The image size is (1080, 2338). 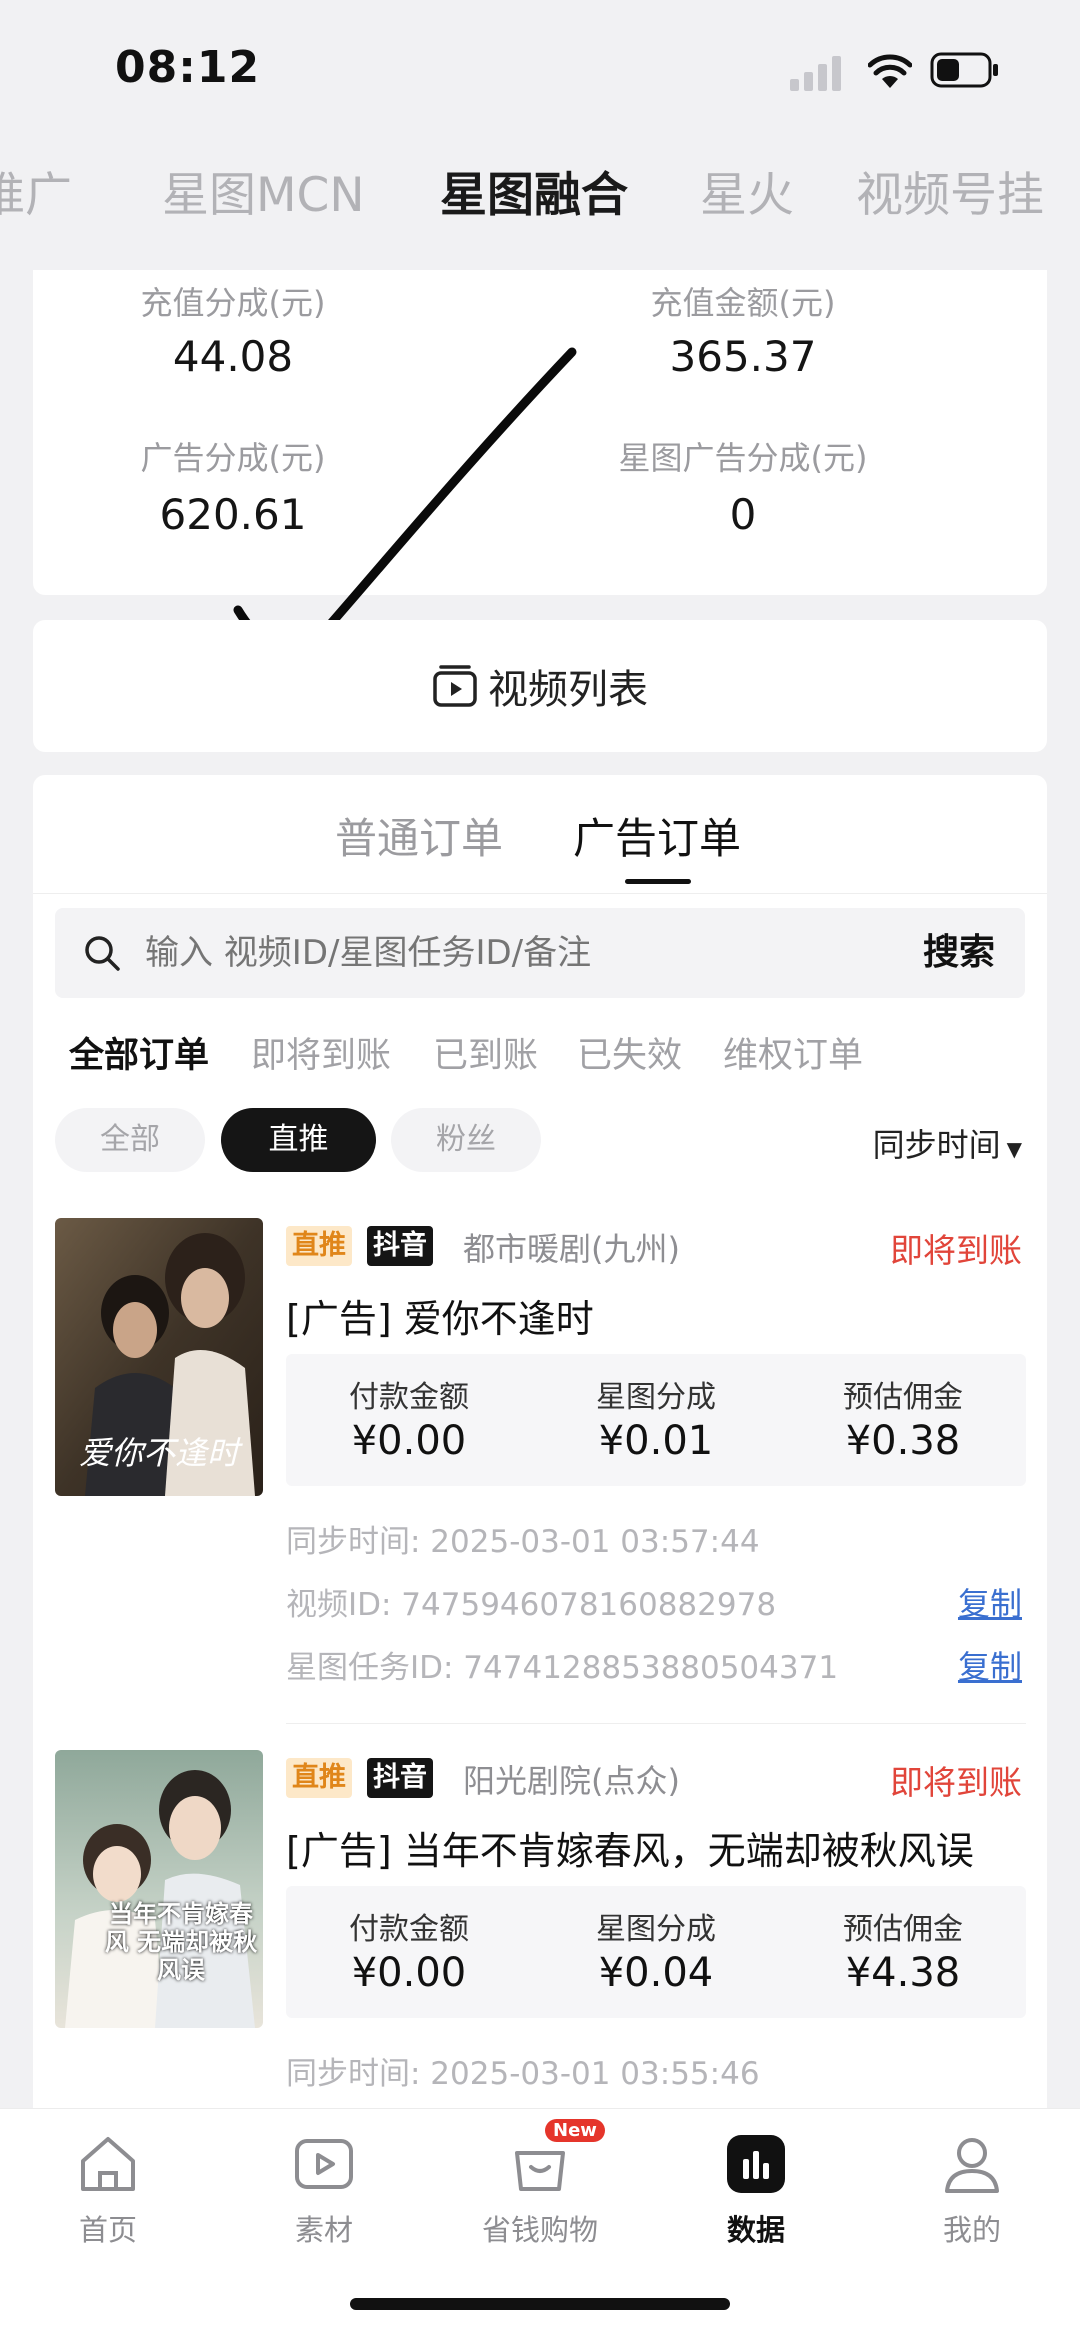 What do you see at coordinates (562, 1668) in the screenshot?
I see `task-id: 星图任务ID: 7474128853880504371` at bounding box center [562, 1668].